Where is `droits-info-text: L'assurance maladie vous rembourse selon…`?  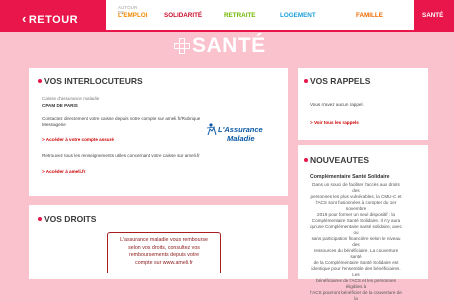
droits-info-text: L'assurance maladie vous rembourse selon… is located at coordinates (164, 252).